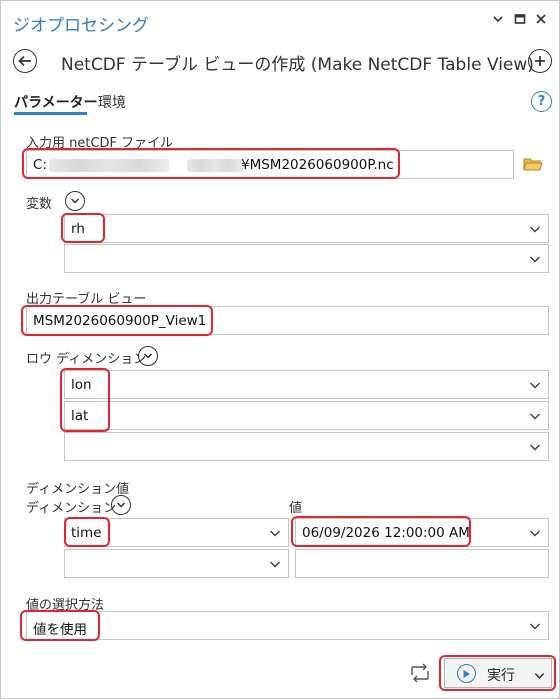  Describe the element at coordinates (306, 415) in the screenshot. I see `row-dimension-select: lat` at that location.